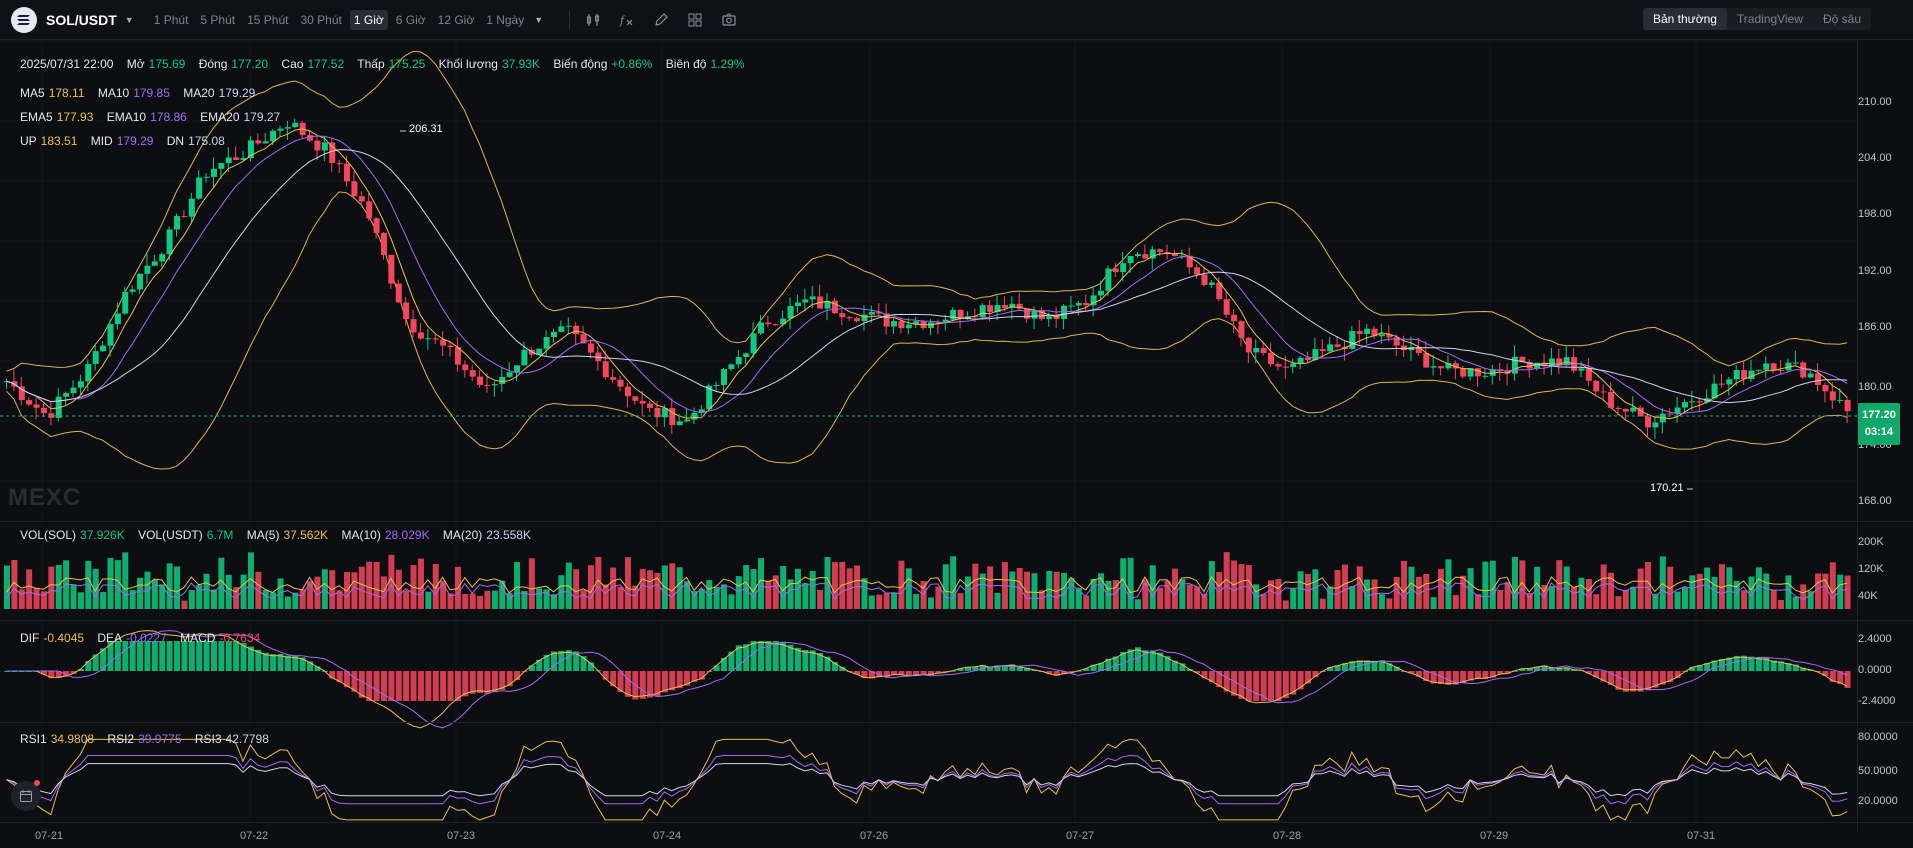 The width and height of the screenshot is (1913, 848). What do you see at coordinates (727, 64) in the screenshot?
I see `amplitude-value: 1.29%` at bounding box center [727, 64].